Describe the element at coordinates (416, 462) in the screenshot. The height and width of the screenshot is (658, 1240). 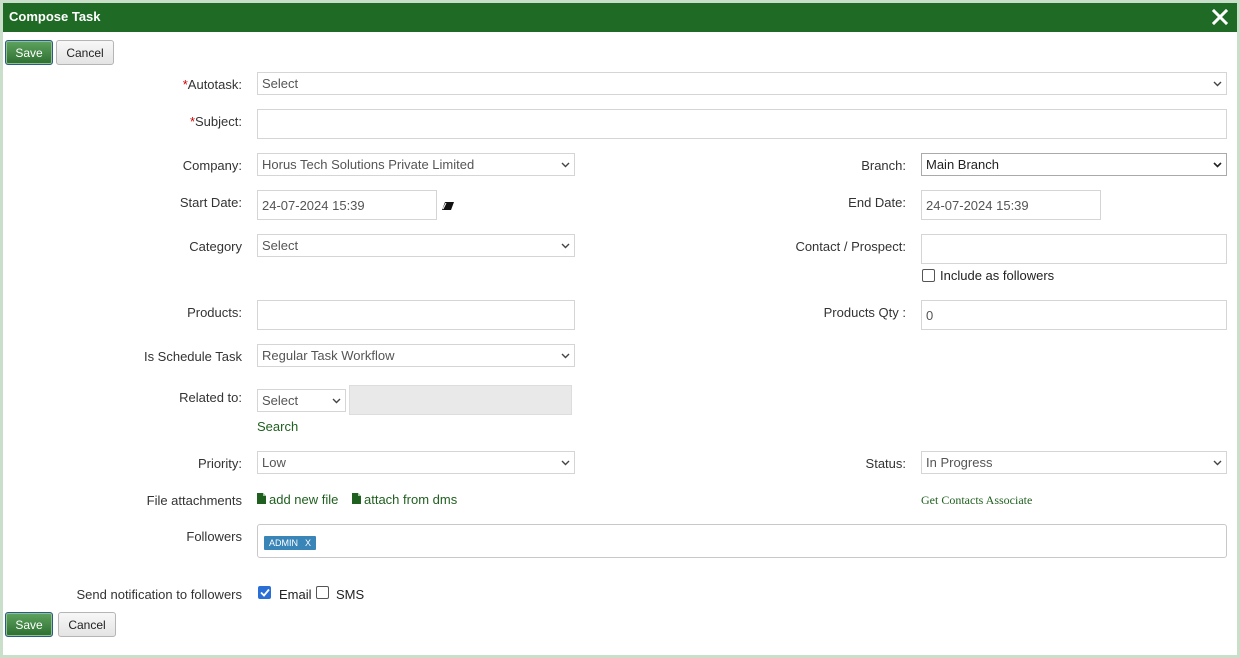
I see `priority-select: Low` at that location.